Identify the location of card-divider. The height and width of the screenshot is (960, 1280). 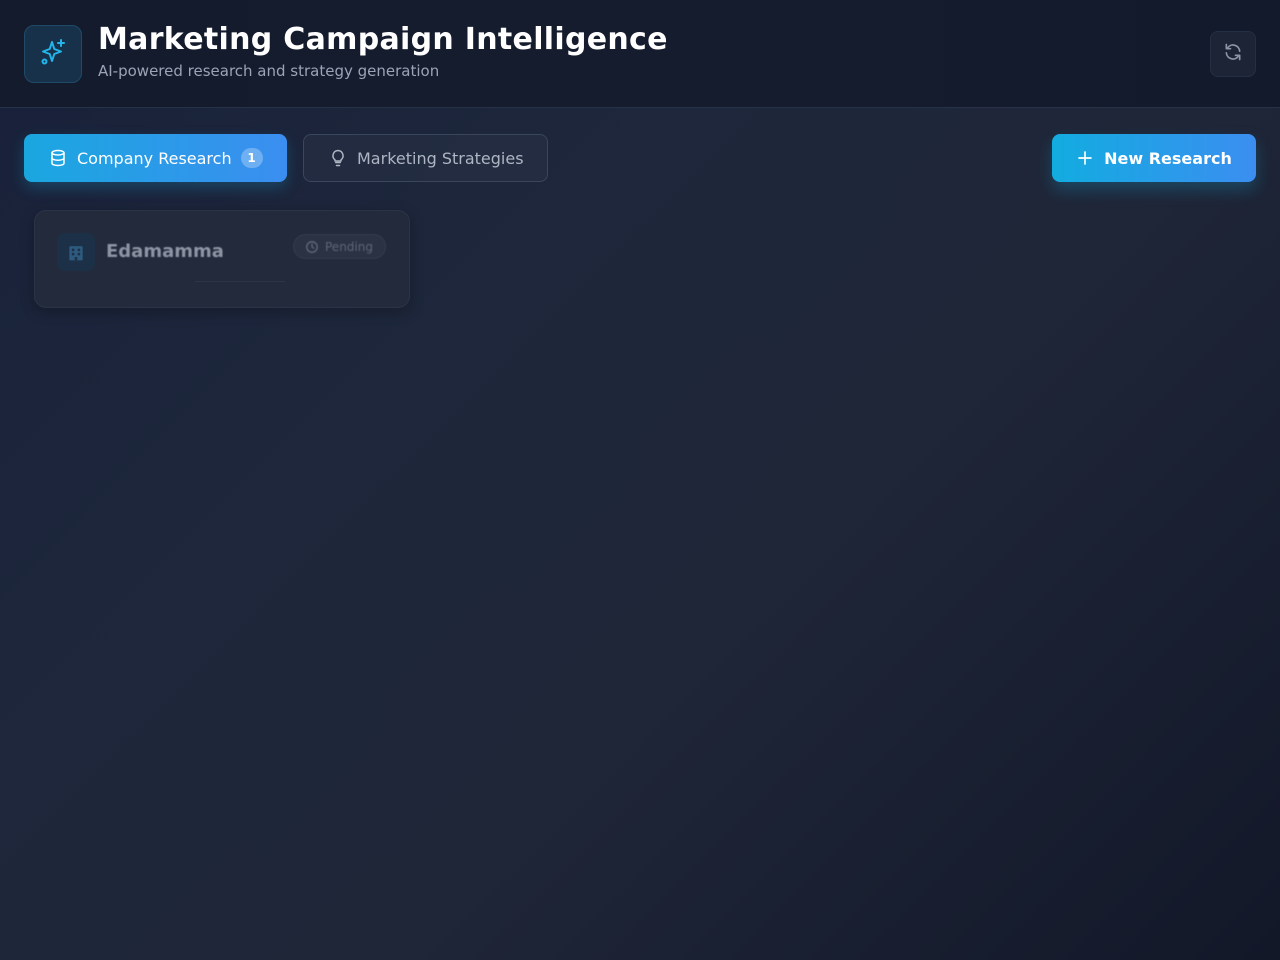
(240, 281).